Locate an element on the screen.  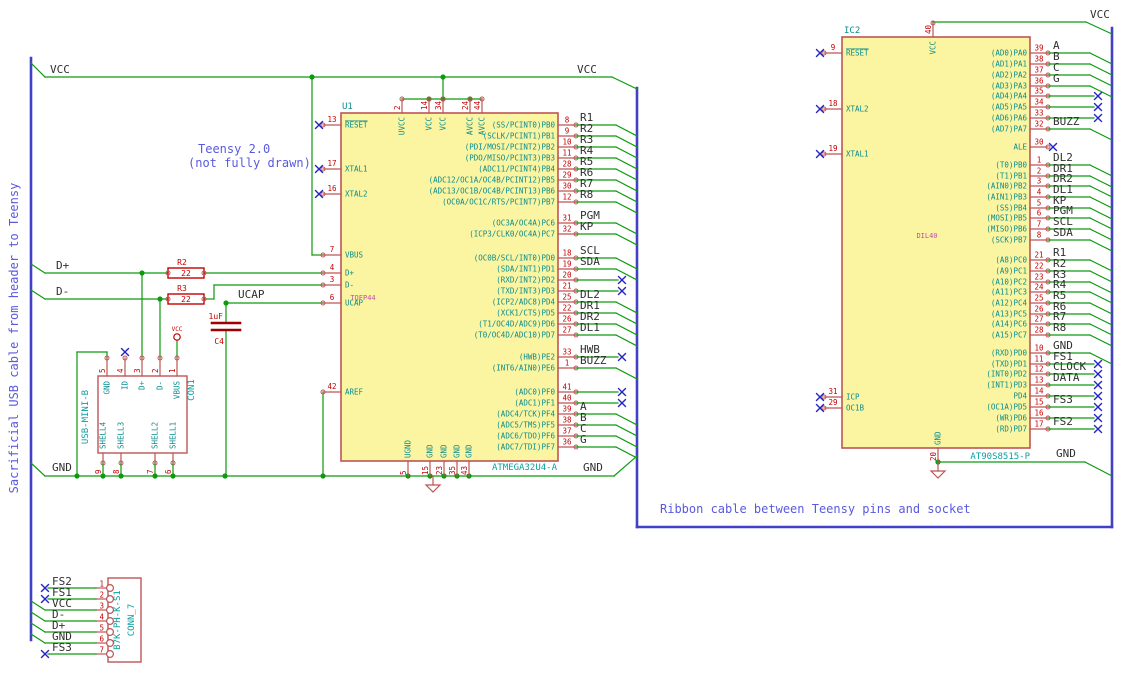
pin-name: (AD1)PA1 is located at coordinates (1009, 64).